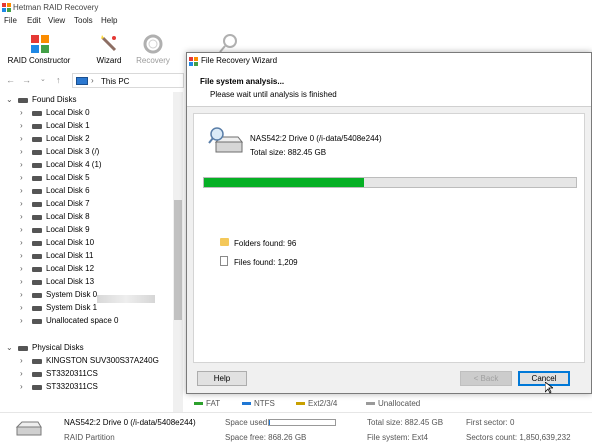 Image resolution: width=592 pixels, height=444 pixels. What do you see at coordinates (72, 386) in the screenshot?
I see `tree-item-label: ST3320311CS` at bounding box center [72, 386].